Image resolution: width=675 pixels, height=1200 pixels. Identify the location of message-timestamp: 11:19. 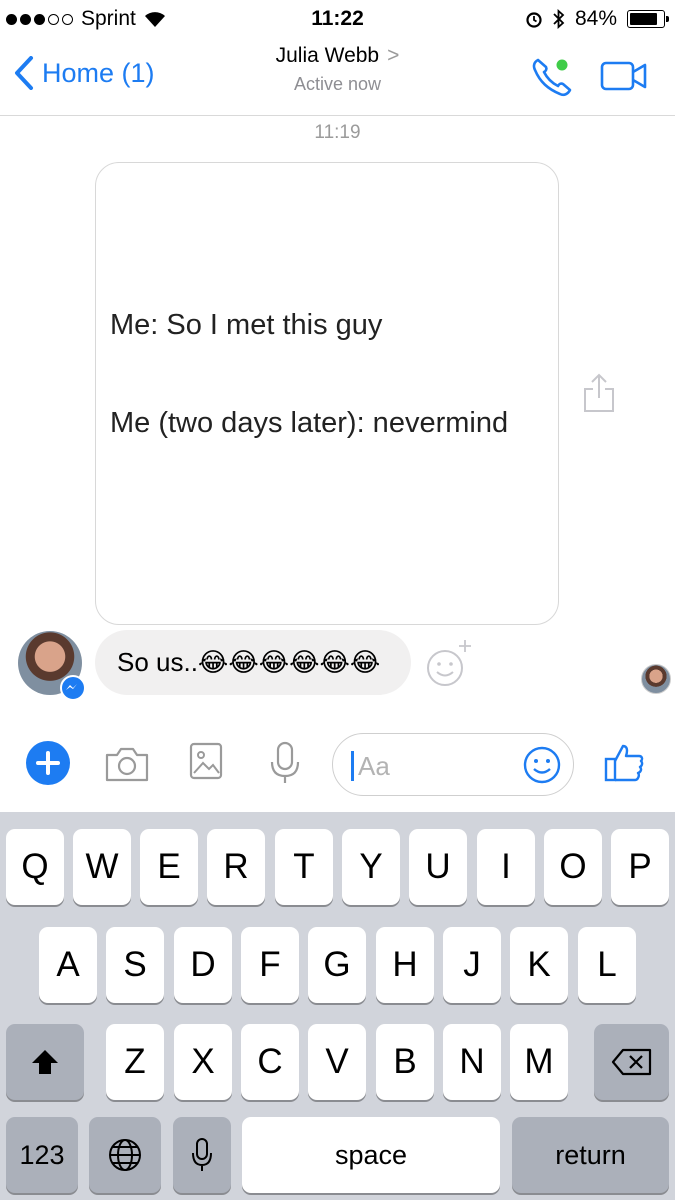
(337, 132).